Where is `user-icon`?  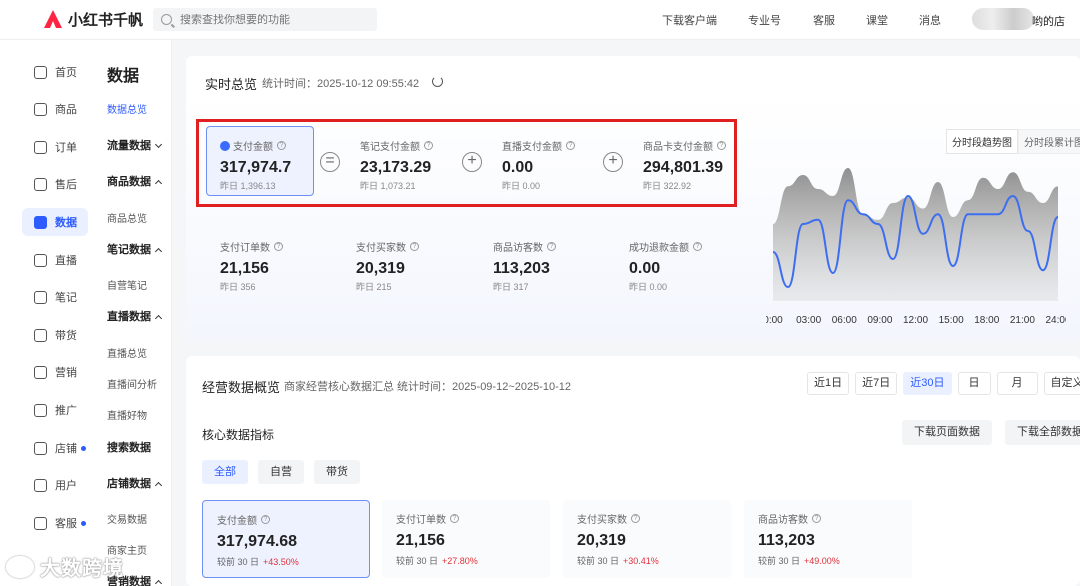
user-icon is located at coordinates (40, 485).